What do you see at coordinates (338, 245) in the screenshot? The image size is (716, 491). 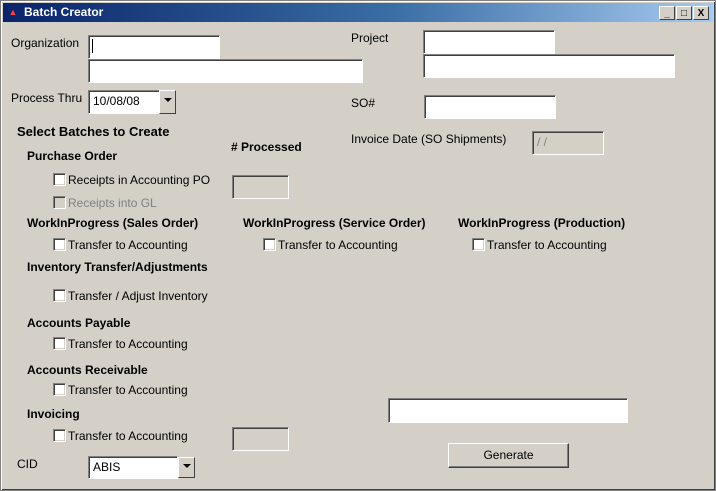 I see `wip-service-transfer-label: Transfer to Accounting` at bounding box center [338, 245].